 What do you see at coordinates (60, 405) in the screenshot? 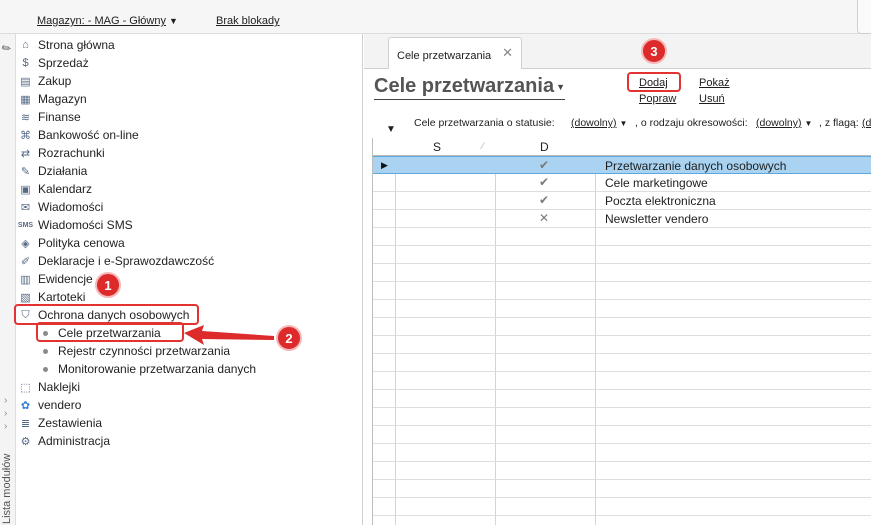
I see `nav-item-label: vendero` at bounding box center [60, 405].